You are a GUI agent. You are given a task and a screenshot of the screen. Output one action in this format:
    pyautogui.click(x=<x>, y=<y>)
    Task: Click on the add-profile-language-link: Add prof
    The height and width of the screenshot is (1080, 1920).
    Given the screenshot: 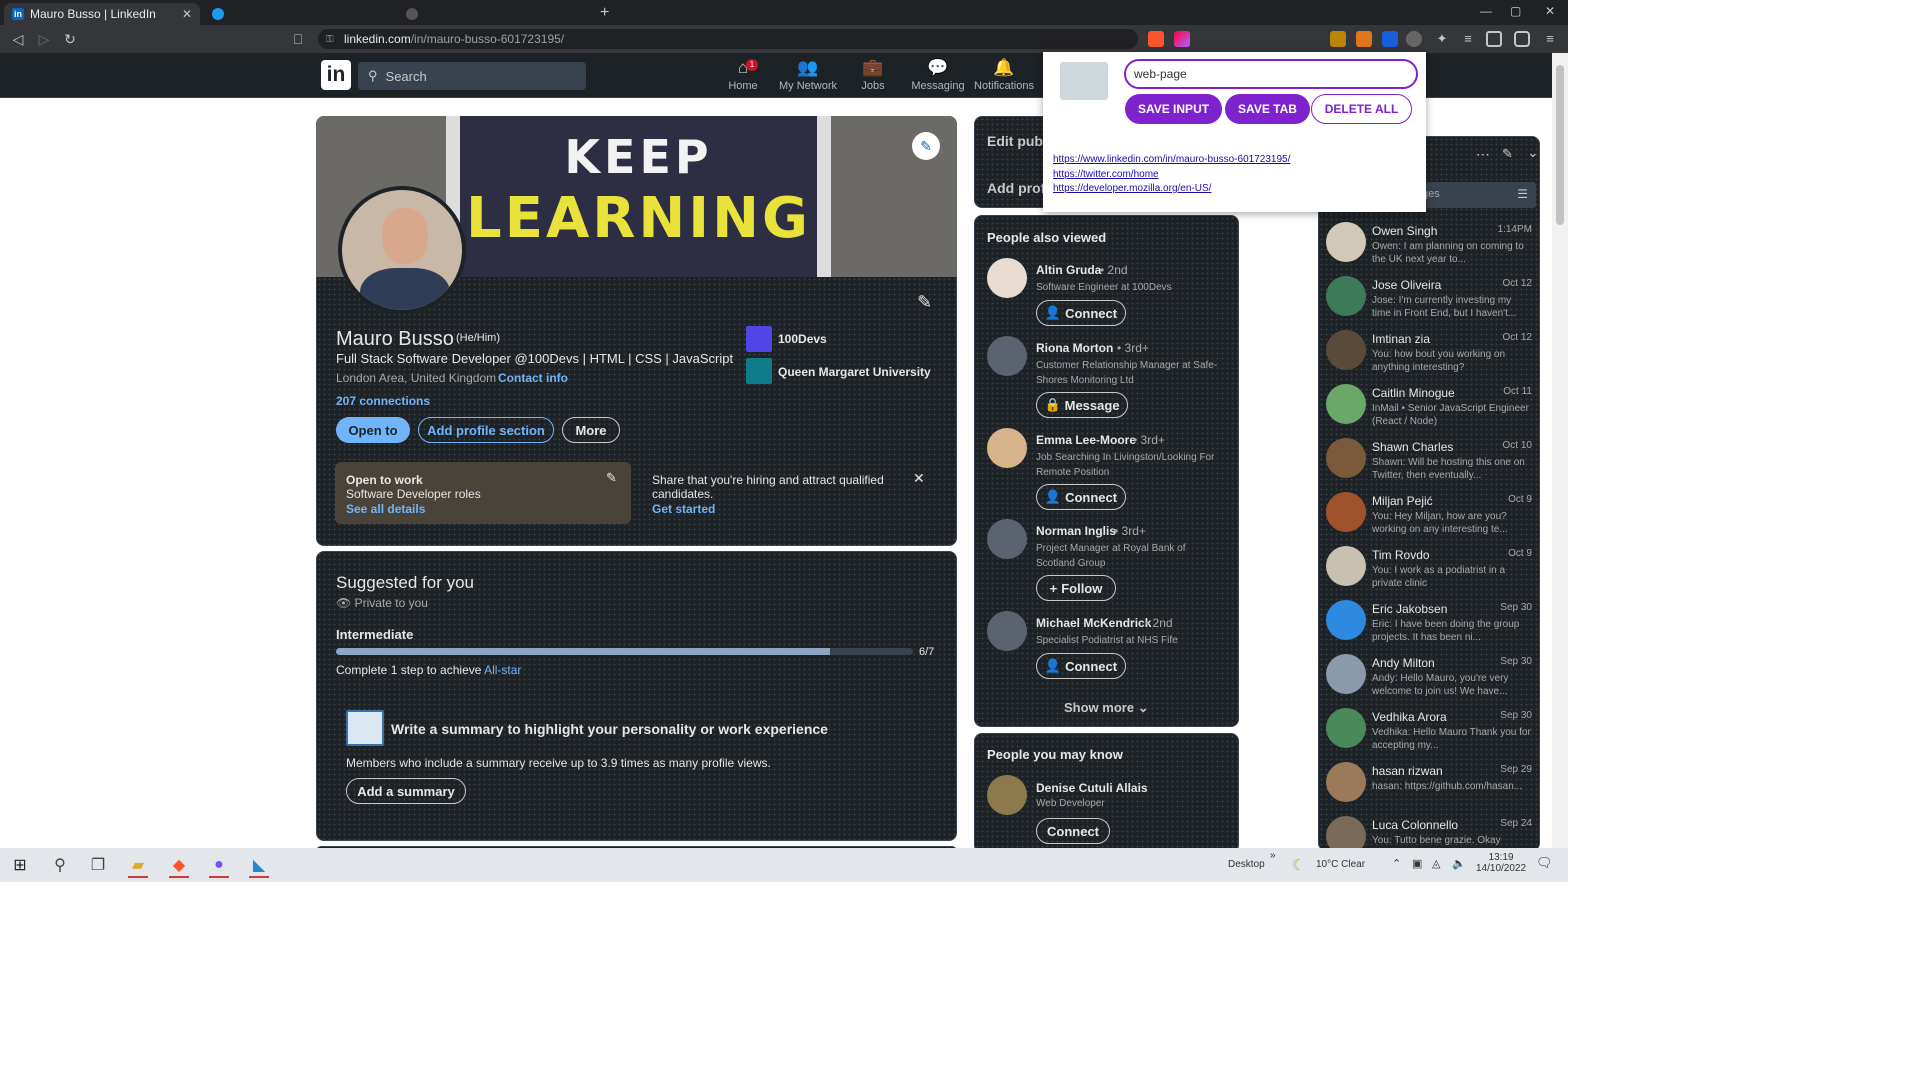 What is the action you would take?
    pyautogui.click(x=1016, y=188)
    